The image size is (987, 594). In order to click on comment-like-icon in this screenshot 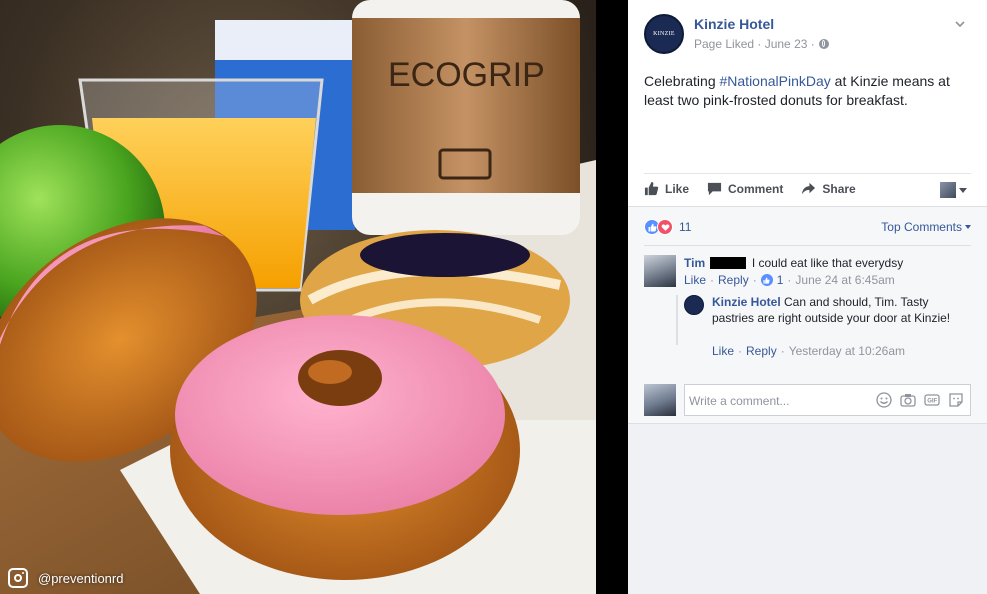, I will do `click(766, 280)`.